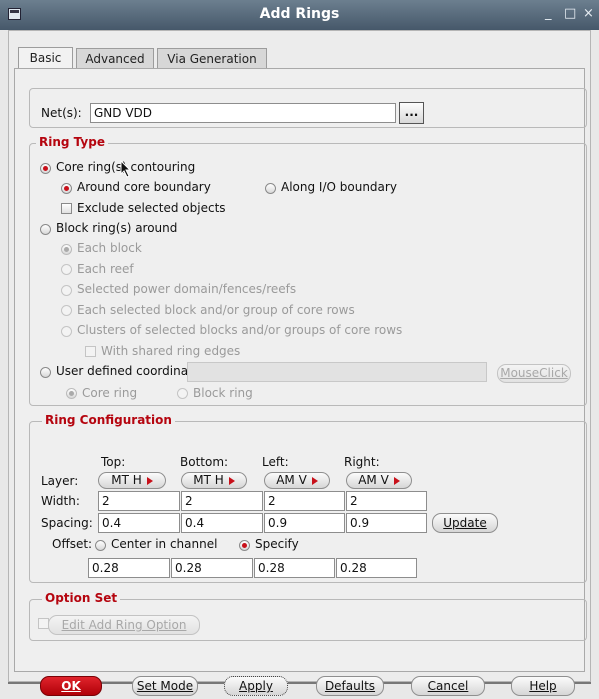 This screenshot has width=599, height=699. I want to click on left-width-input: 2, so click(304, 501).